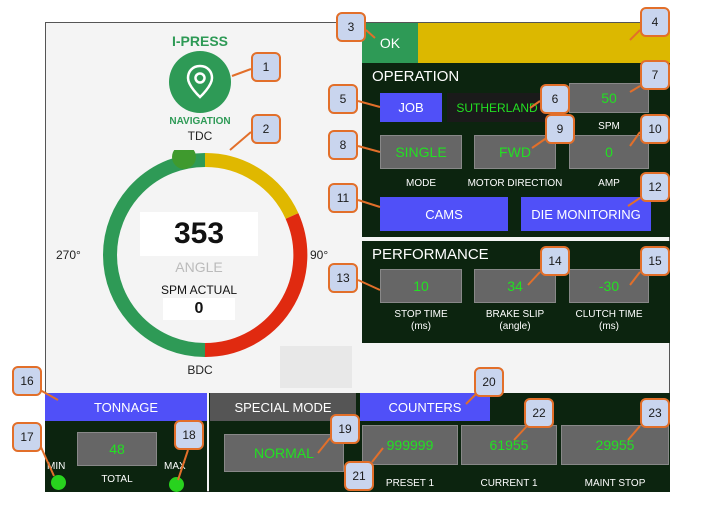  I want to click on stop-time-field: 10, so click(421, 286).